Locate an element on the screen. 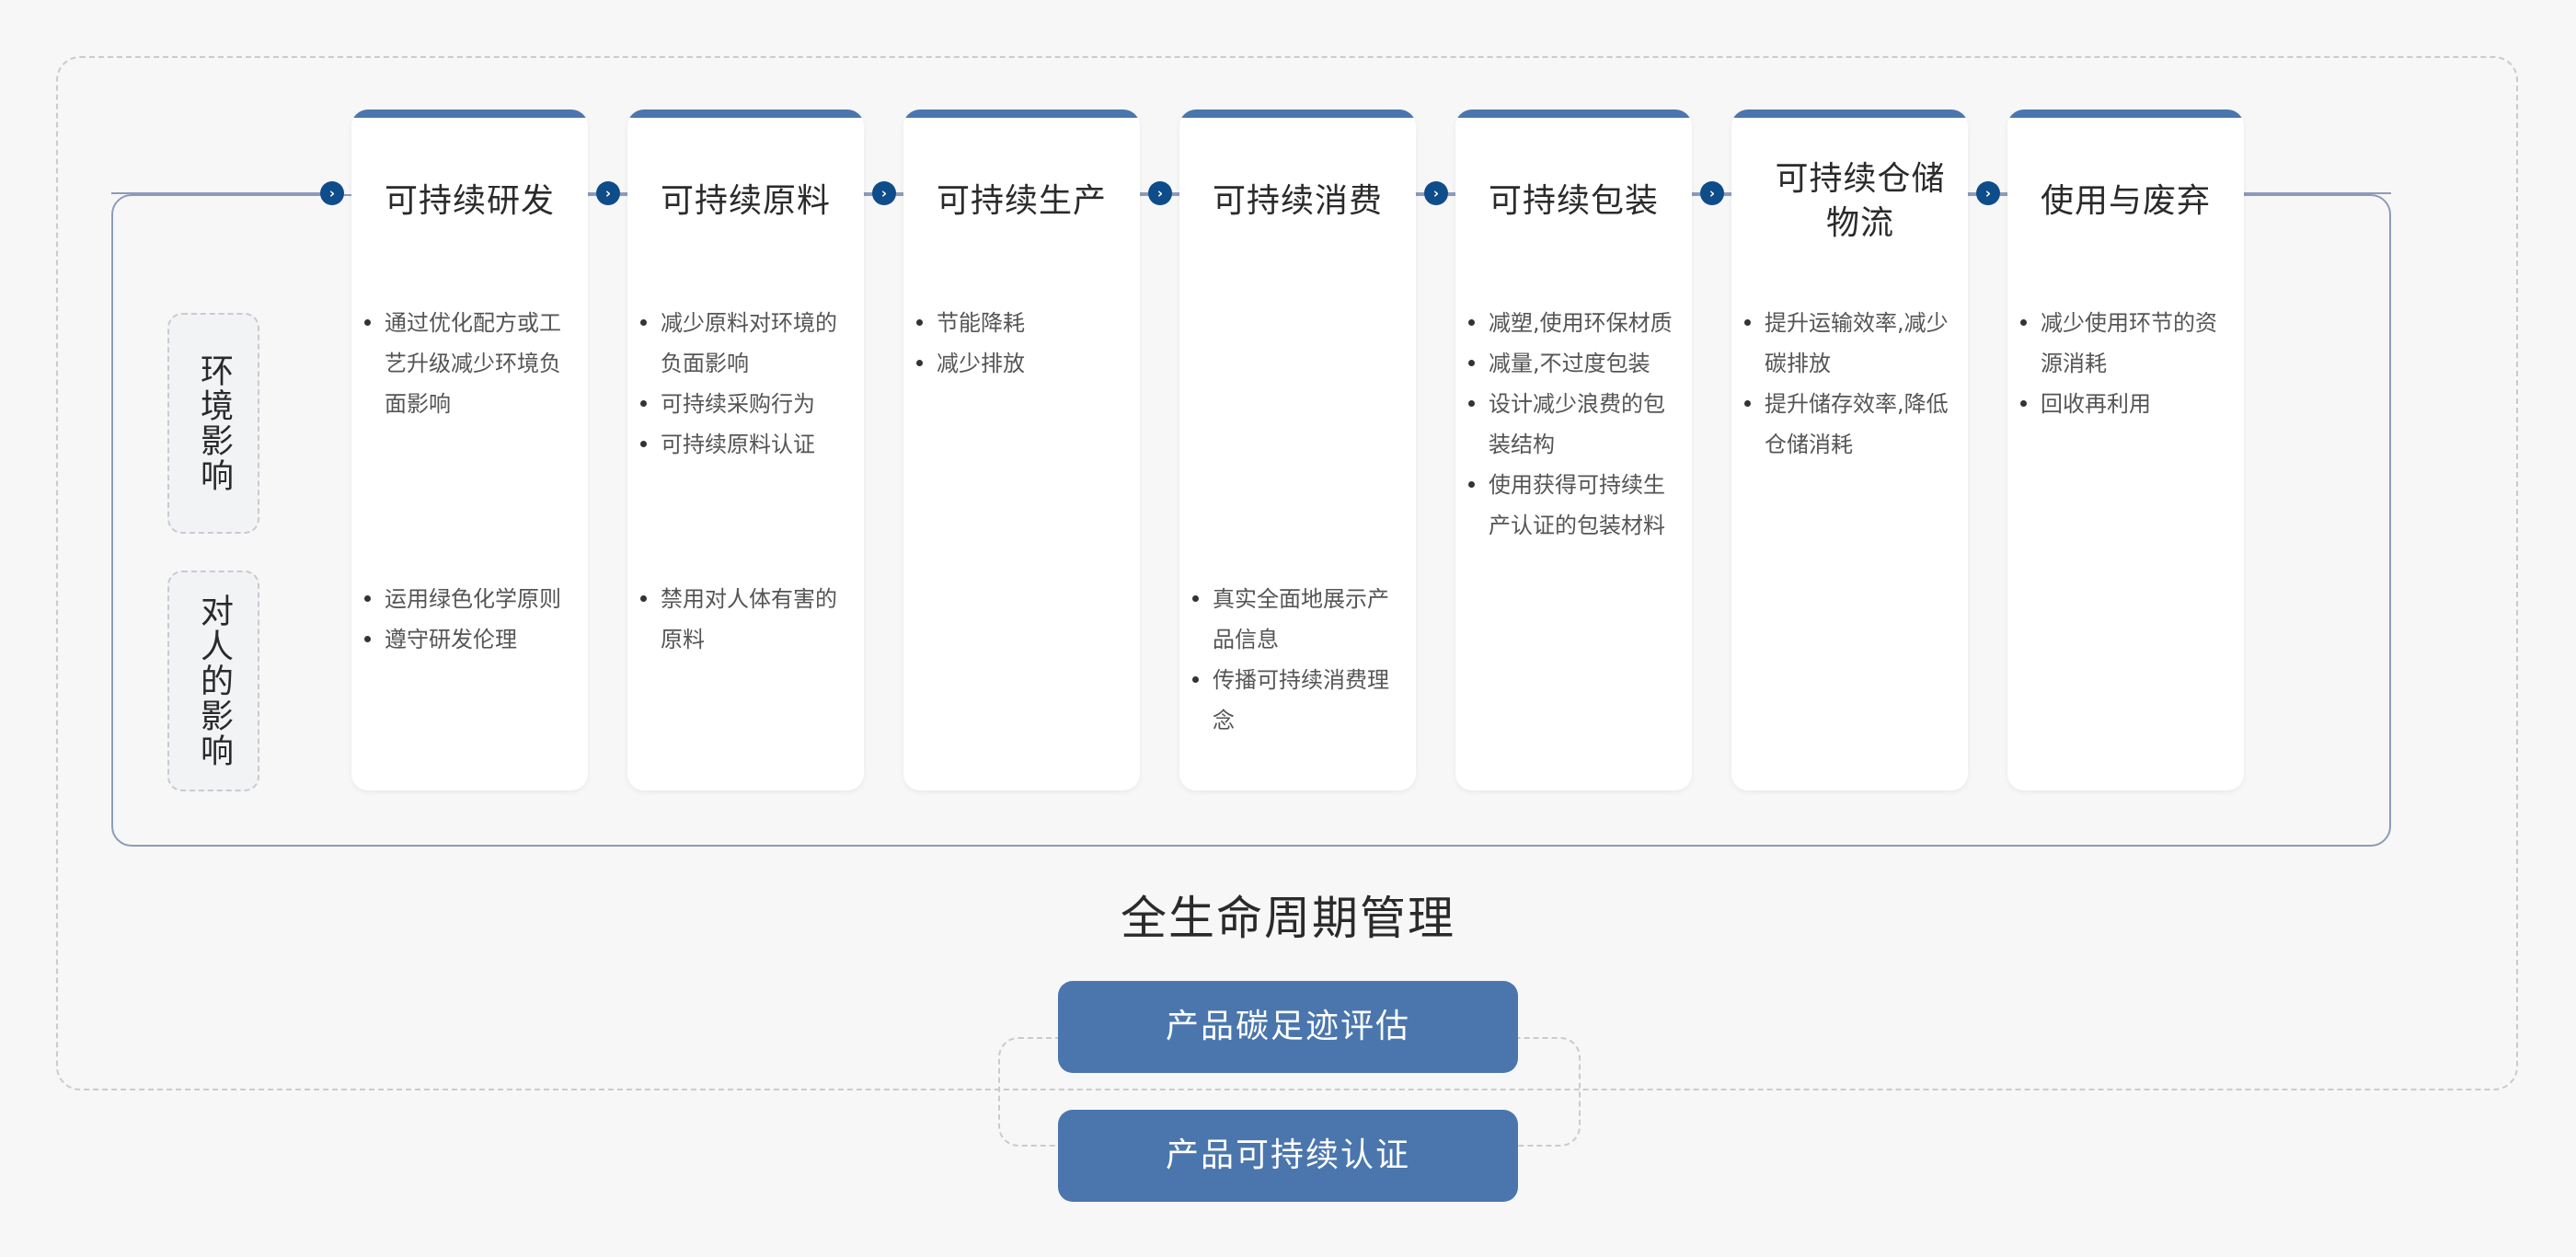 The width and height of the screenshot is (2576, 1257). stage-human-list: 运用绿色化学原则 遵守研发伦理 is located at coordinates (468, 619).